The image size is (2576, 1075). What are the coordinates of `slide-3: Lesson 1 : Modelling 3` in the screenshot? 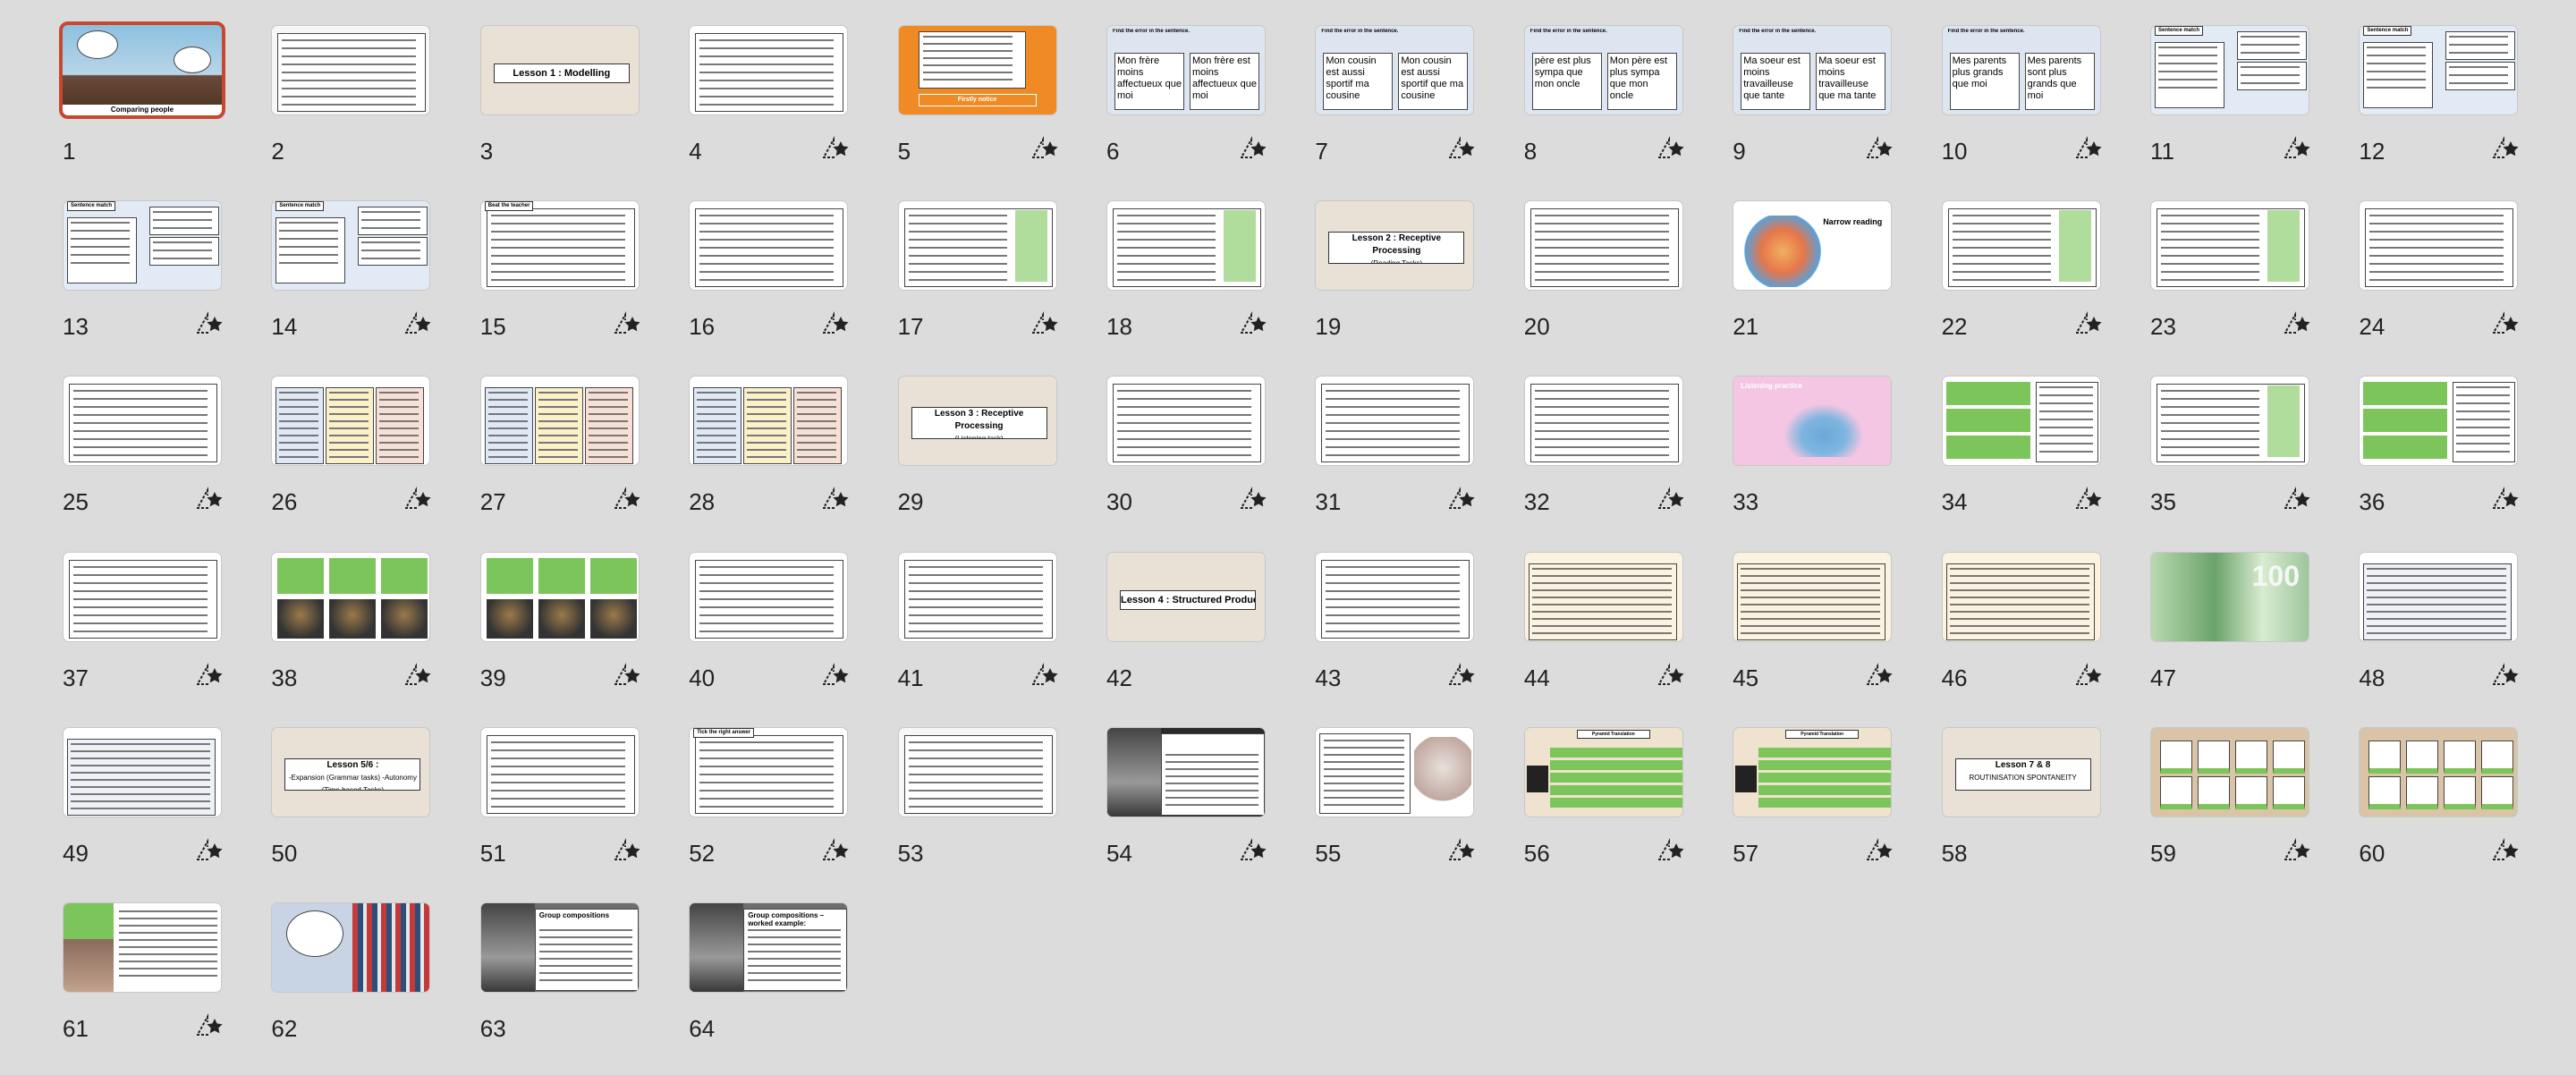 It's located at (583, 110).